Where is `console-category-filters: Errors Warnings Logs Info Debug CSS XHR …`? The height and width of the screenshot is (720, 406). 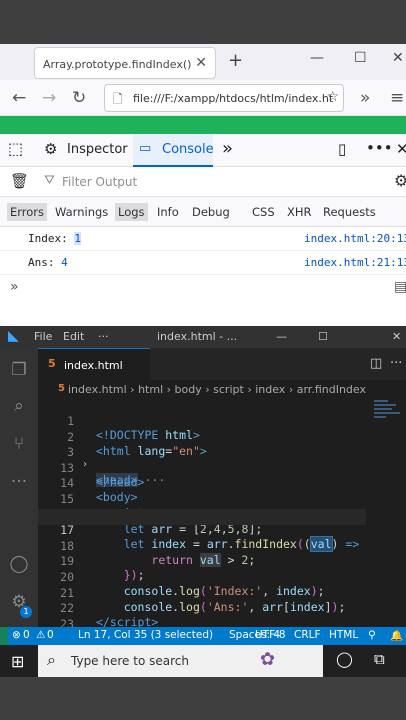
console-category-filters: Errors Warnings Logs Info Debug CSS XHR … is located at coordinates (203, 212).